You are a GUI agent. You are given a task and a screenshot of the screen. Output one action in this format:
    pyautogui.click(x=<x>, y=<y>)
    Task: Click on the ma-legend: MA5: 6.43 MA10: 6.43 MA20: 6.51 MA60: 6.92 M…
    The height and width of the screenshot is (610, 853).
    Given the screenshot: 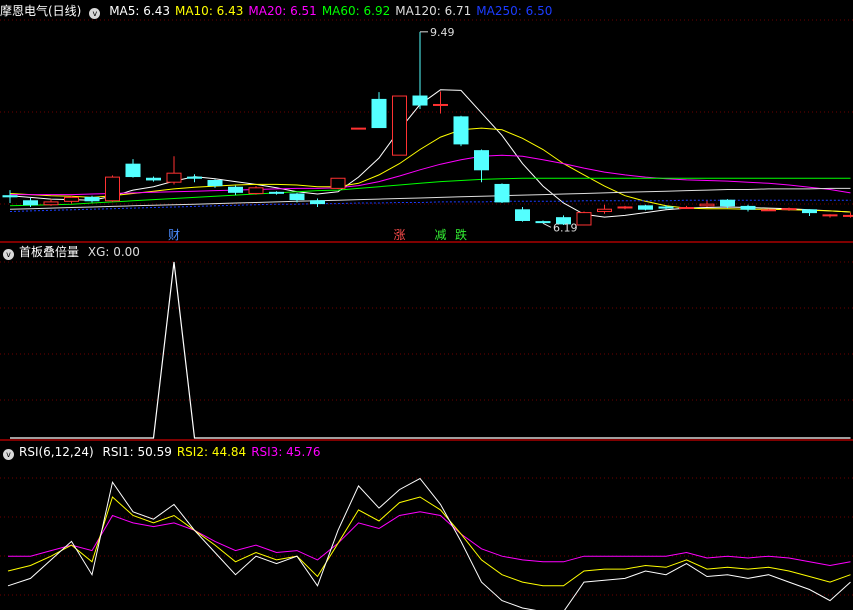 What is the action you would take?
    pyautogui.click(x=333, y=11)
    